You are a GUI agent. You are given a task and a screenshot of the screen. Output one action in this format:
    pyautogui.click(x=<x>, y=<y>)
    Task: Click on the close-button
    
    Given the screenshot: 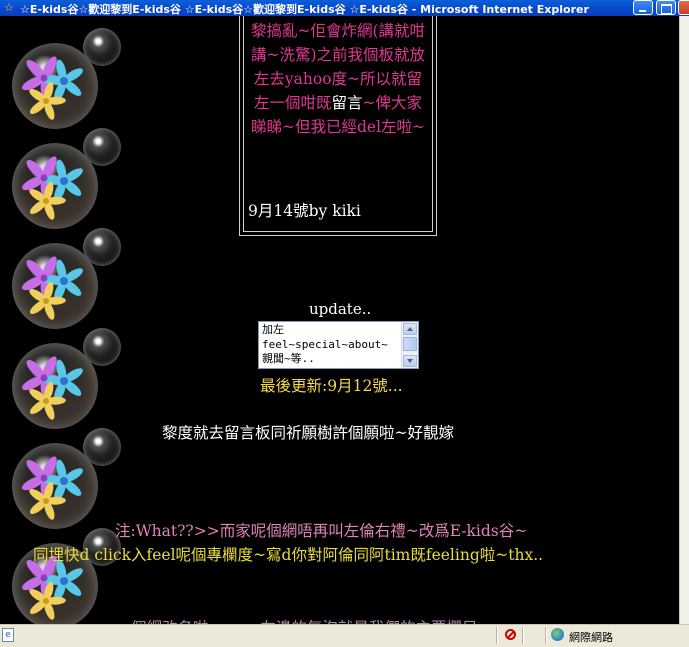 What is the action you would take?
    pyautogui.click(x=683, y=7)
    